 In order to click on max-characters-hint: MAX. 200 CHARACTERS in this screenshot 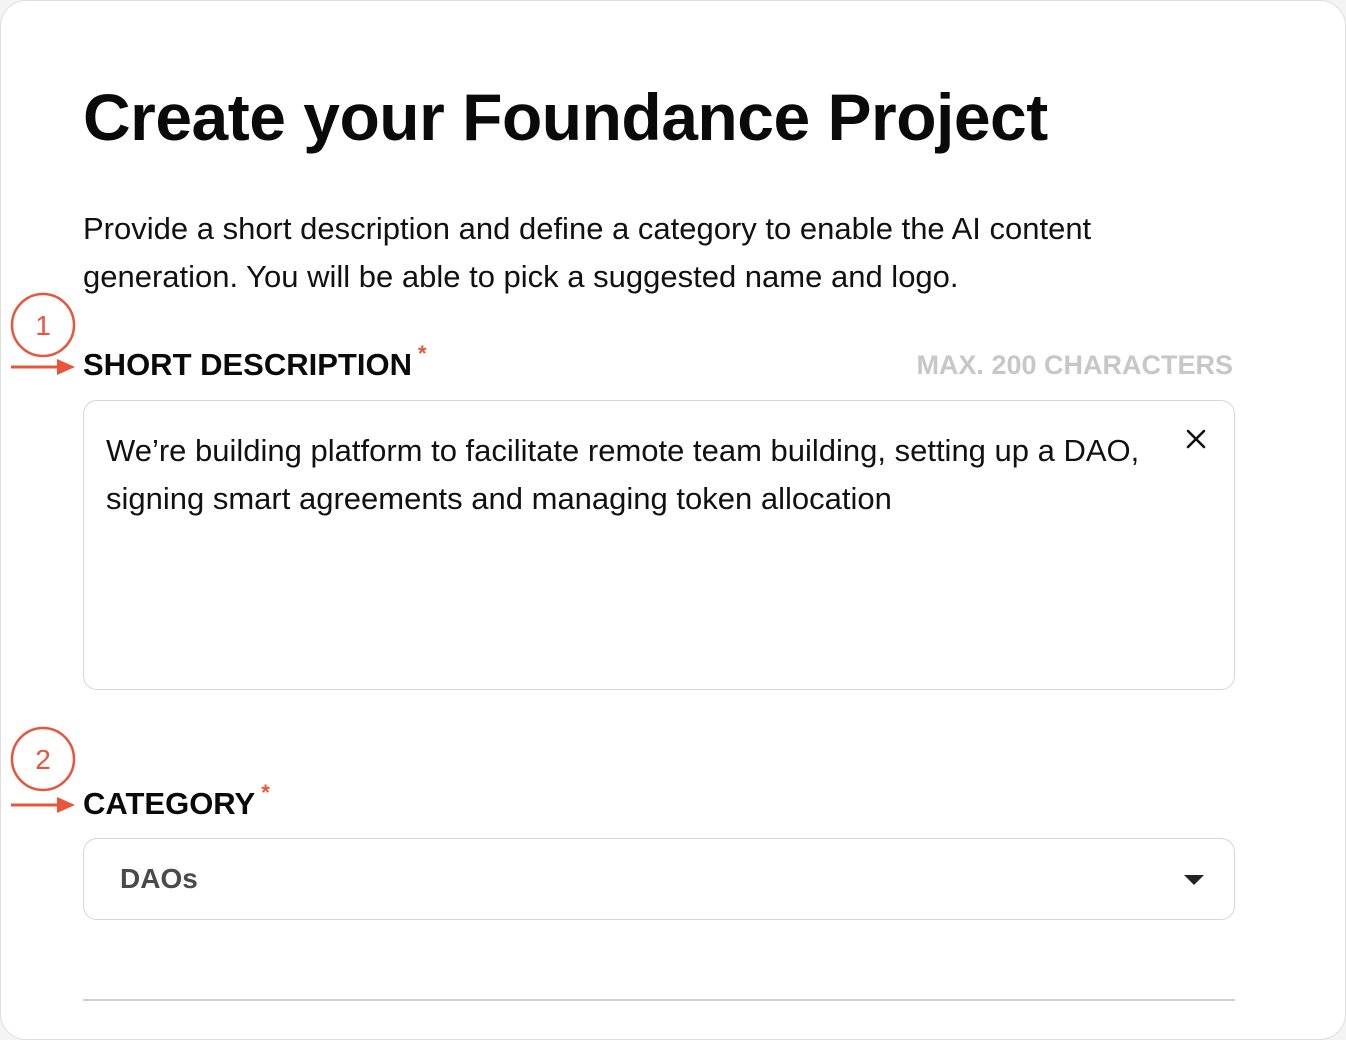, I will do `click(1074, 365)`.